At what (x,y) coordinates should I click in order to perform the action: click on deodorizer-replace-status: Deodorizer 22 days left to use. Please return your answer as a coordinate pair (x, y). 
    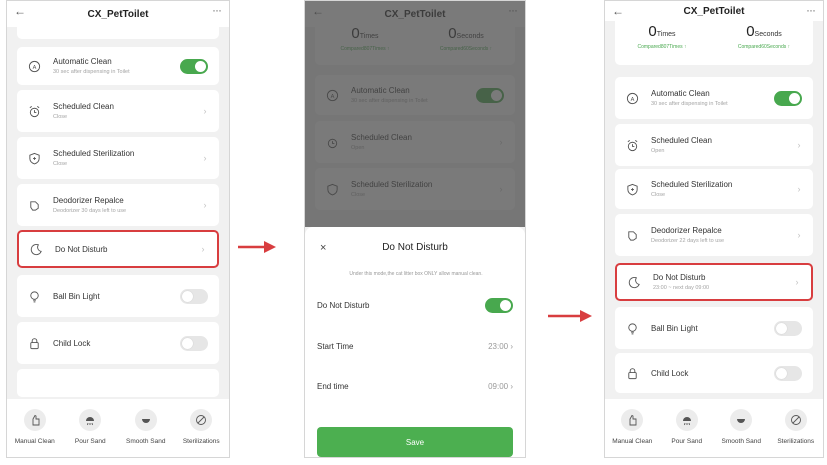
    Looking at the image, I should click on (688, 241).